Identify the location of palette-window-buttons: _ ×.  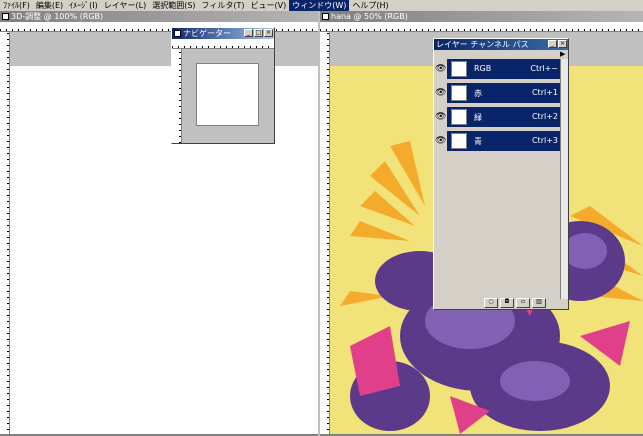
(557, 44).